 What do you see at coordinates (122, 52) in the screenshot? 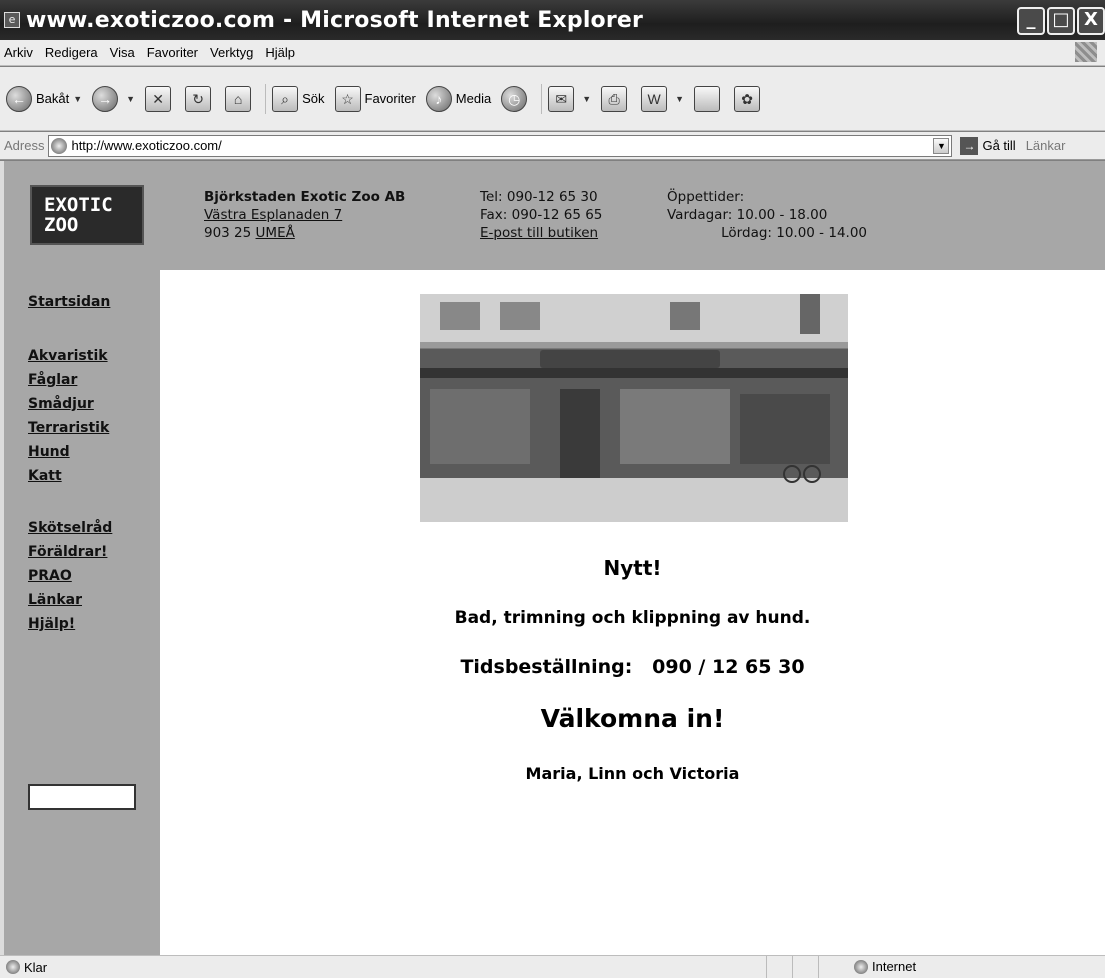
I see `menu-visa: Visa` at bounding box center [122, 52].